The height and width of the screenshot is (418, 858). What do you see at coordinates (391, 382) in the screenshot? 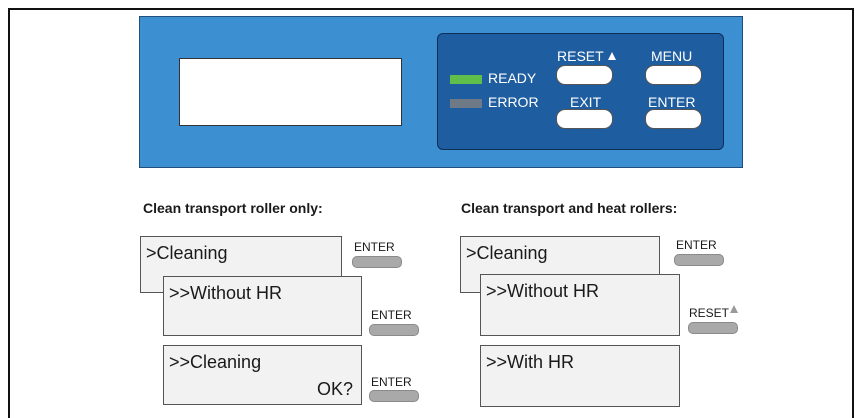
I see `left-enter-label-3: ENTER` at bounding box center [391, 382].